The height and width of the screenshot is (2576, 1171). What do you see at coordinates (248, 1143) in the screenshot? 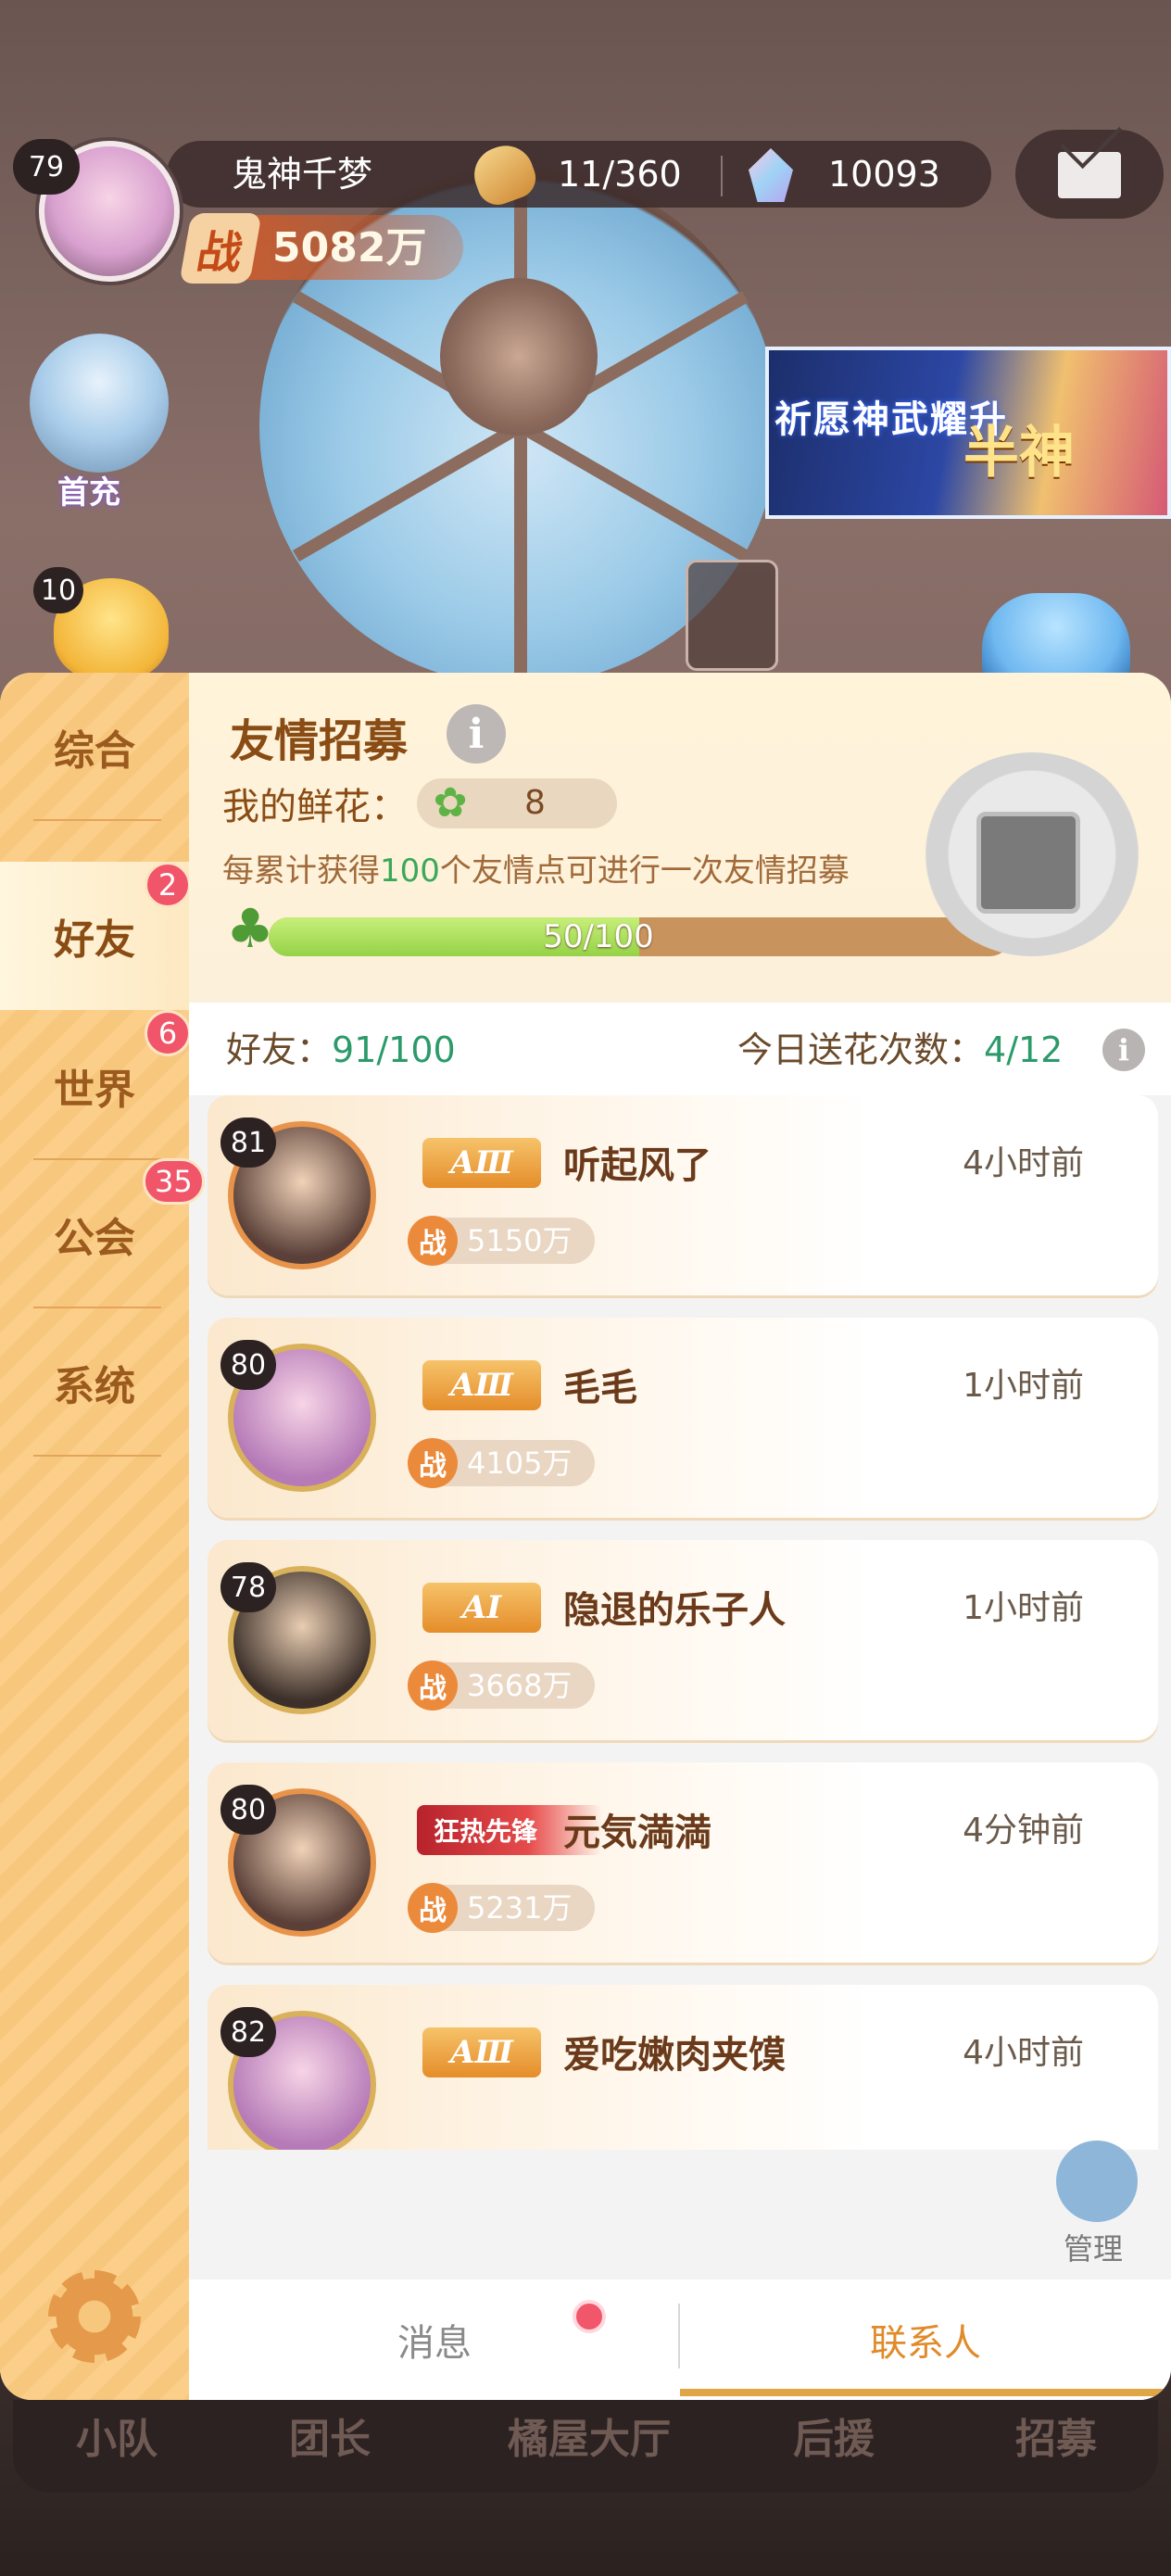
I see `friend-level: 81` at bounding box center [248, 1143].